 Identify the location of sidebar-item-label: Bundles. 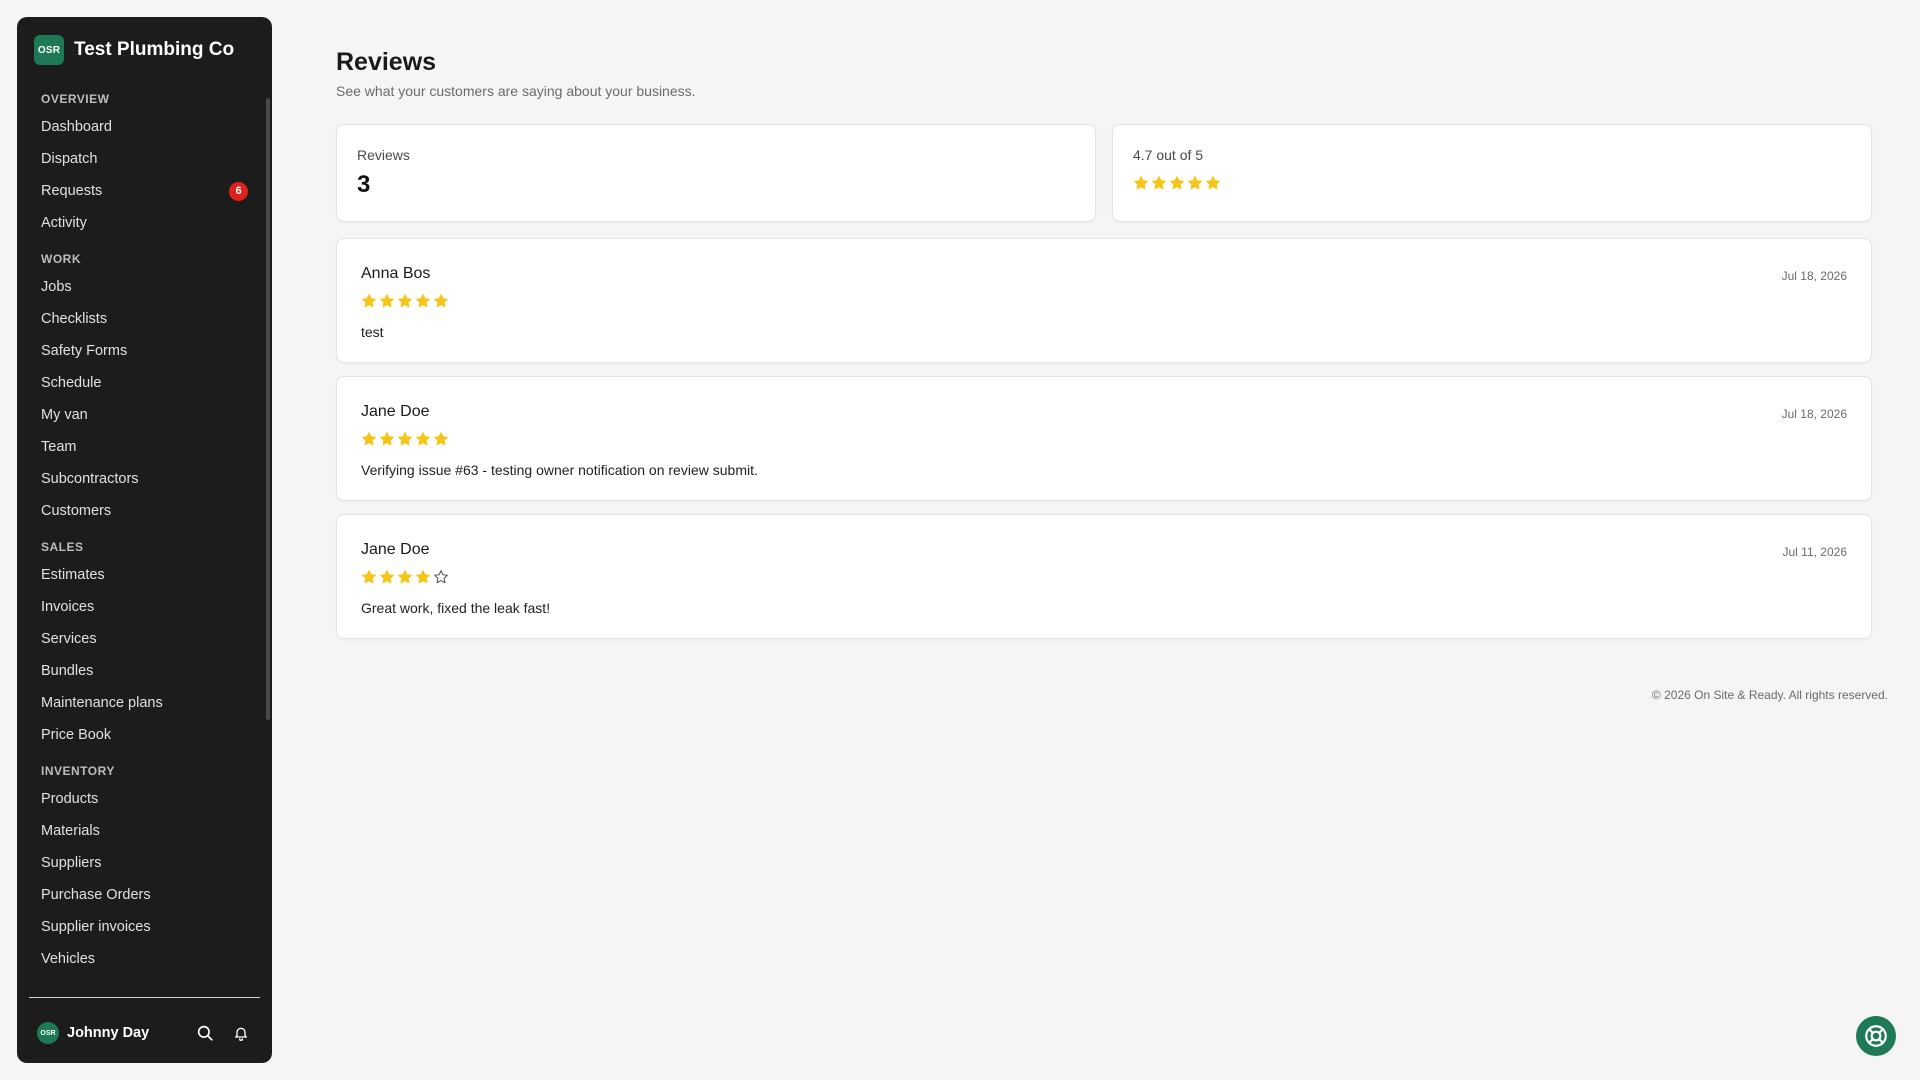
(67, 671).